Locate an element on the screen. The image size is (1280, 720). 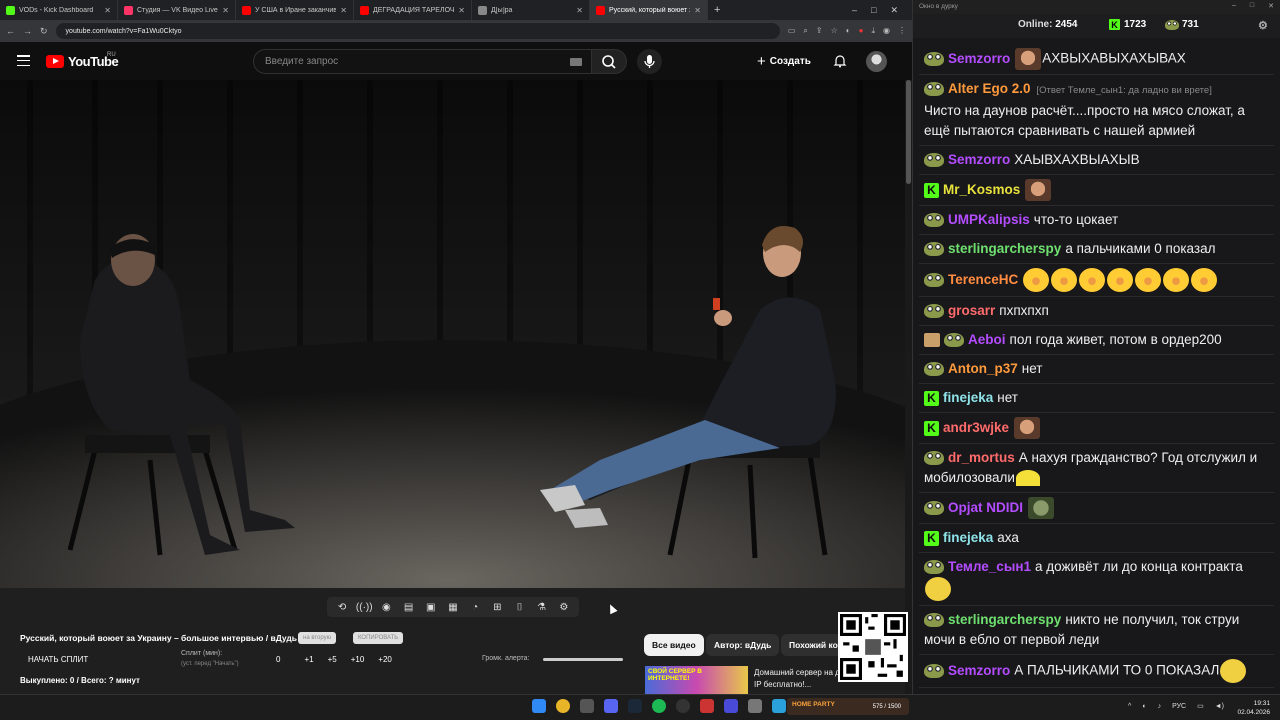
alert-volume-slider is located at coordinates (583, 659).